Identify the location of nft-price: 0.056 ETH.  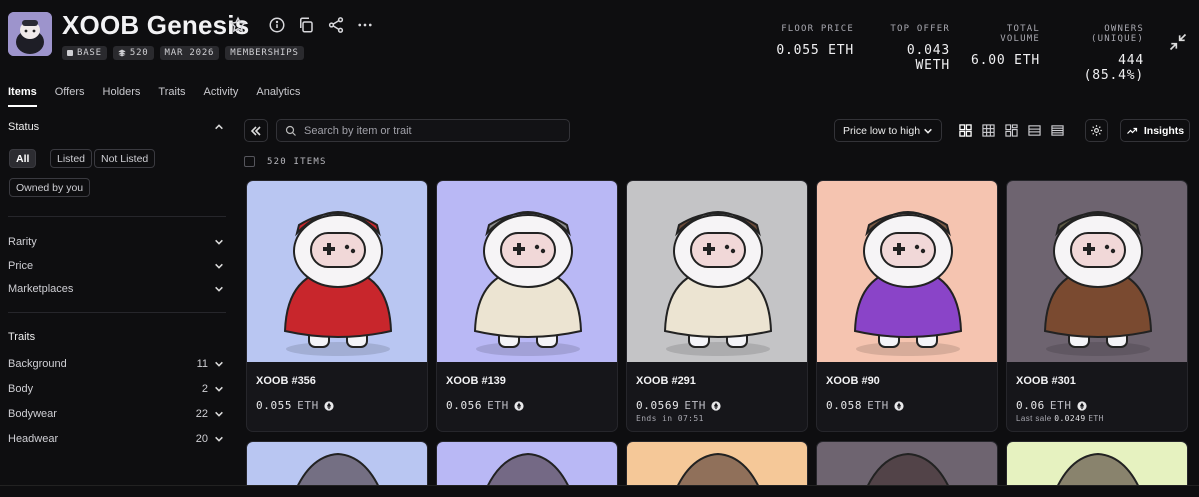
(485, 405).